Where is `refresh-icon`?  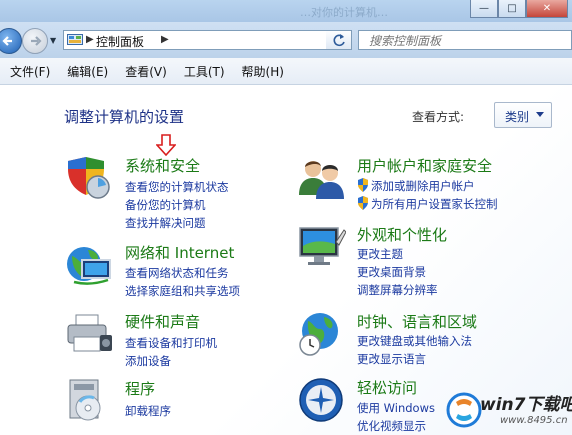
refresh-icon is located at coordinates (339, 40).